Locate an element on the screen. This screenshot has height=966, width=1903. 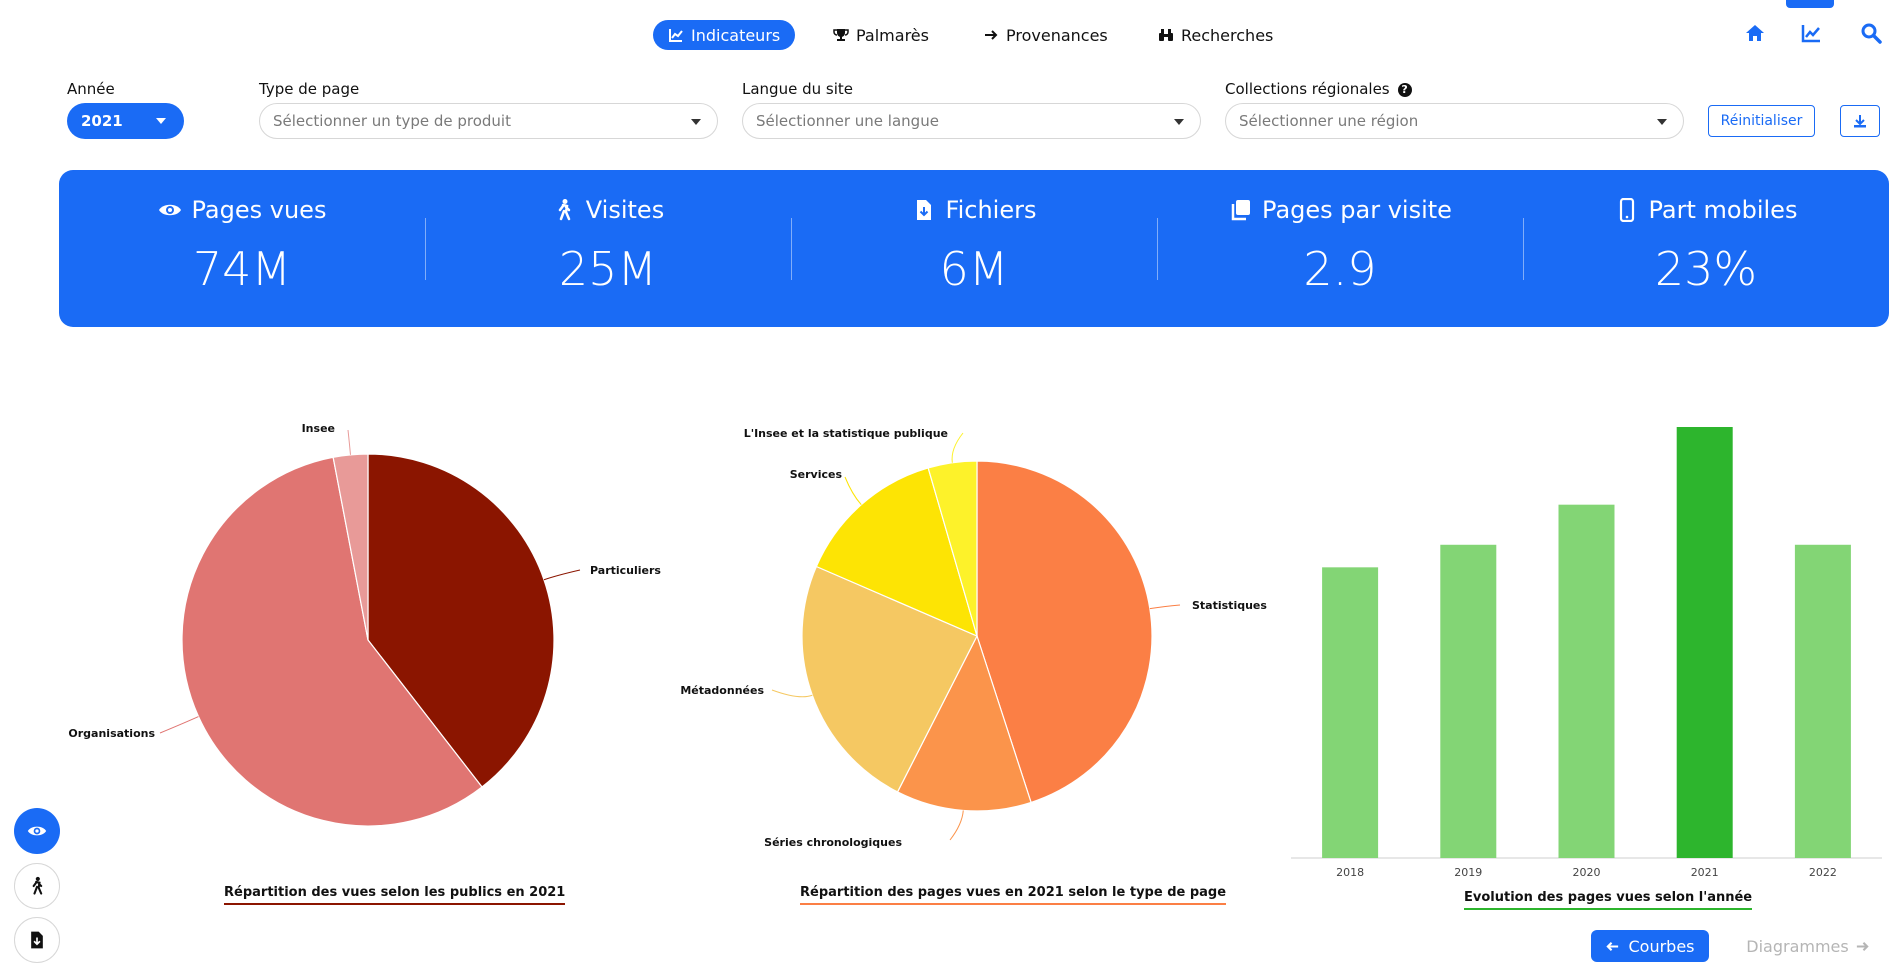
bar-chart-evolution: 2018 2019 2020 2021 2022 is located at coordinates (1586, 653).